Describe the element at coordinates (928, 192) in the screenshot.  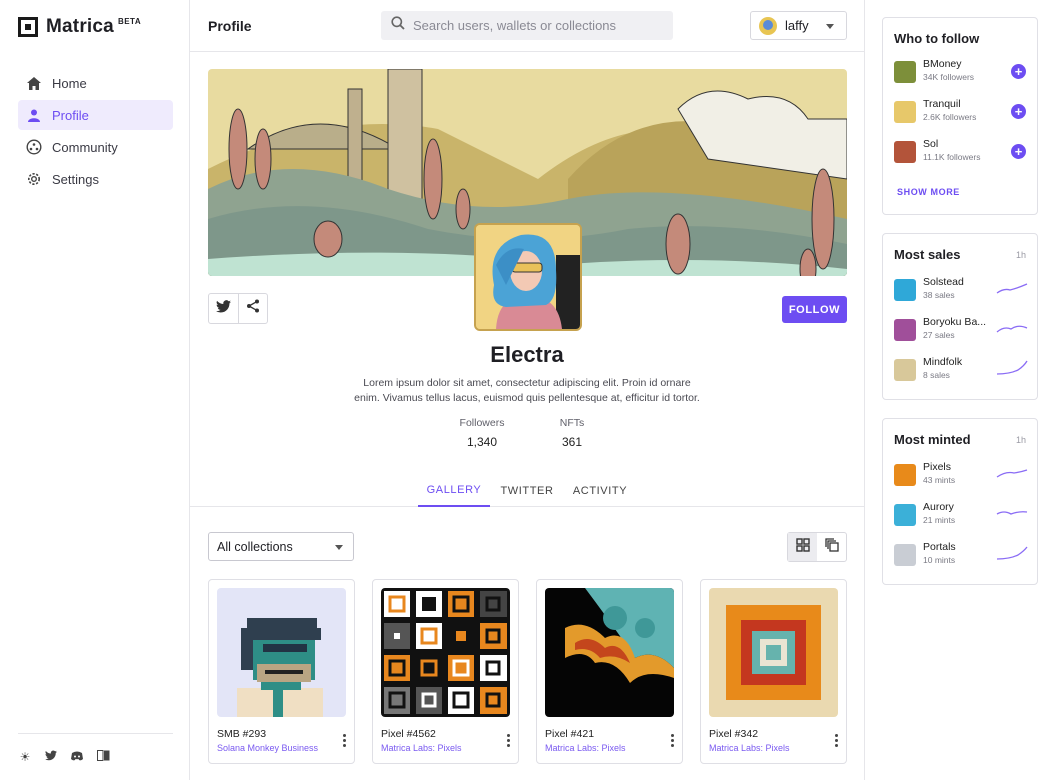
I see `show-more-link: SHOW MORE` at that location.